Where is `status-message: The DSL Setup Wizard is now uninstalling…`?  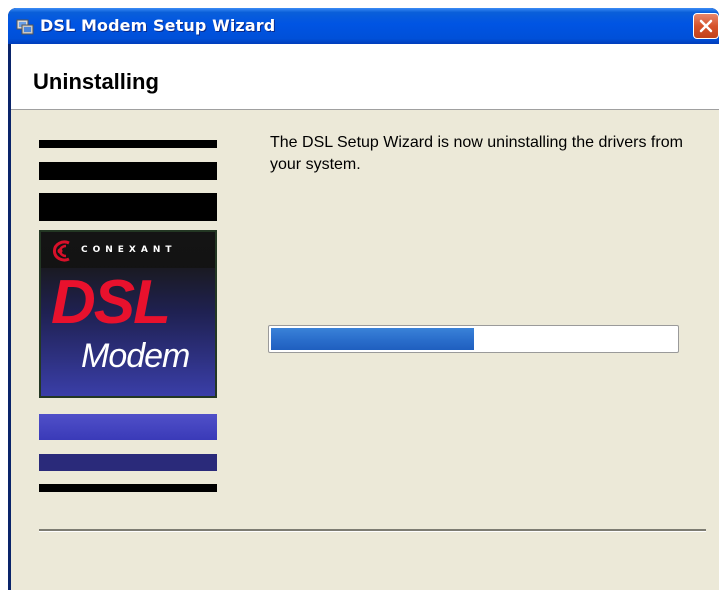
status-message: The DSL Setup Wizard is now uninstalling… is located at coordinates (476, 153).